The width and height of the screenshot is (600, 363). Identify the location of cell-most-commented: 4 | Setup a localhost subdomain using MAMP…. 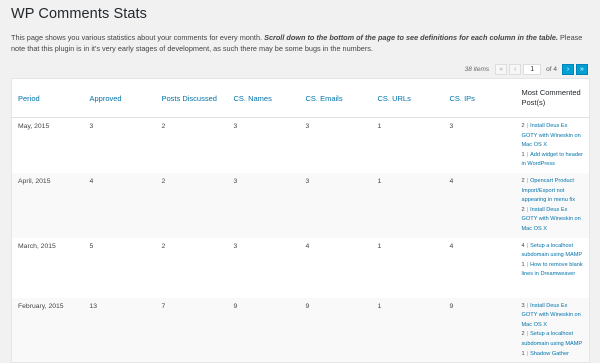
(553, 268).